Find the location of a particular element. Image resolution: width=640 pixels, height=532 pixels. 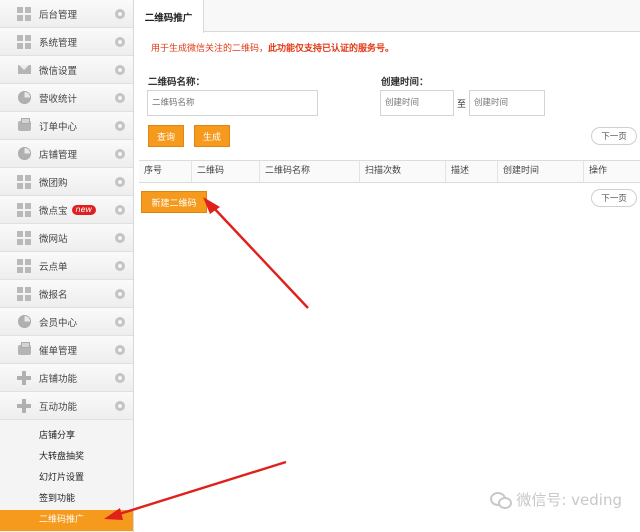

notice-text: 用于生成微信关注的二维码，此功能仅支持已认证的服务号。 is located at coordinates (272, 47).